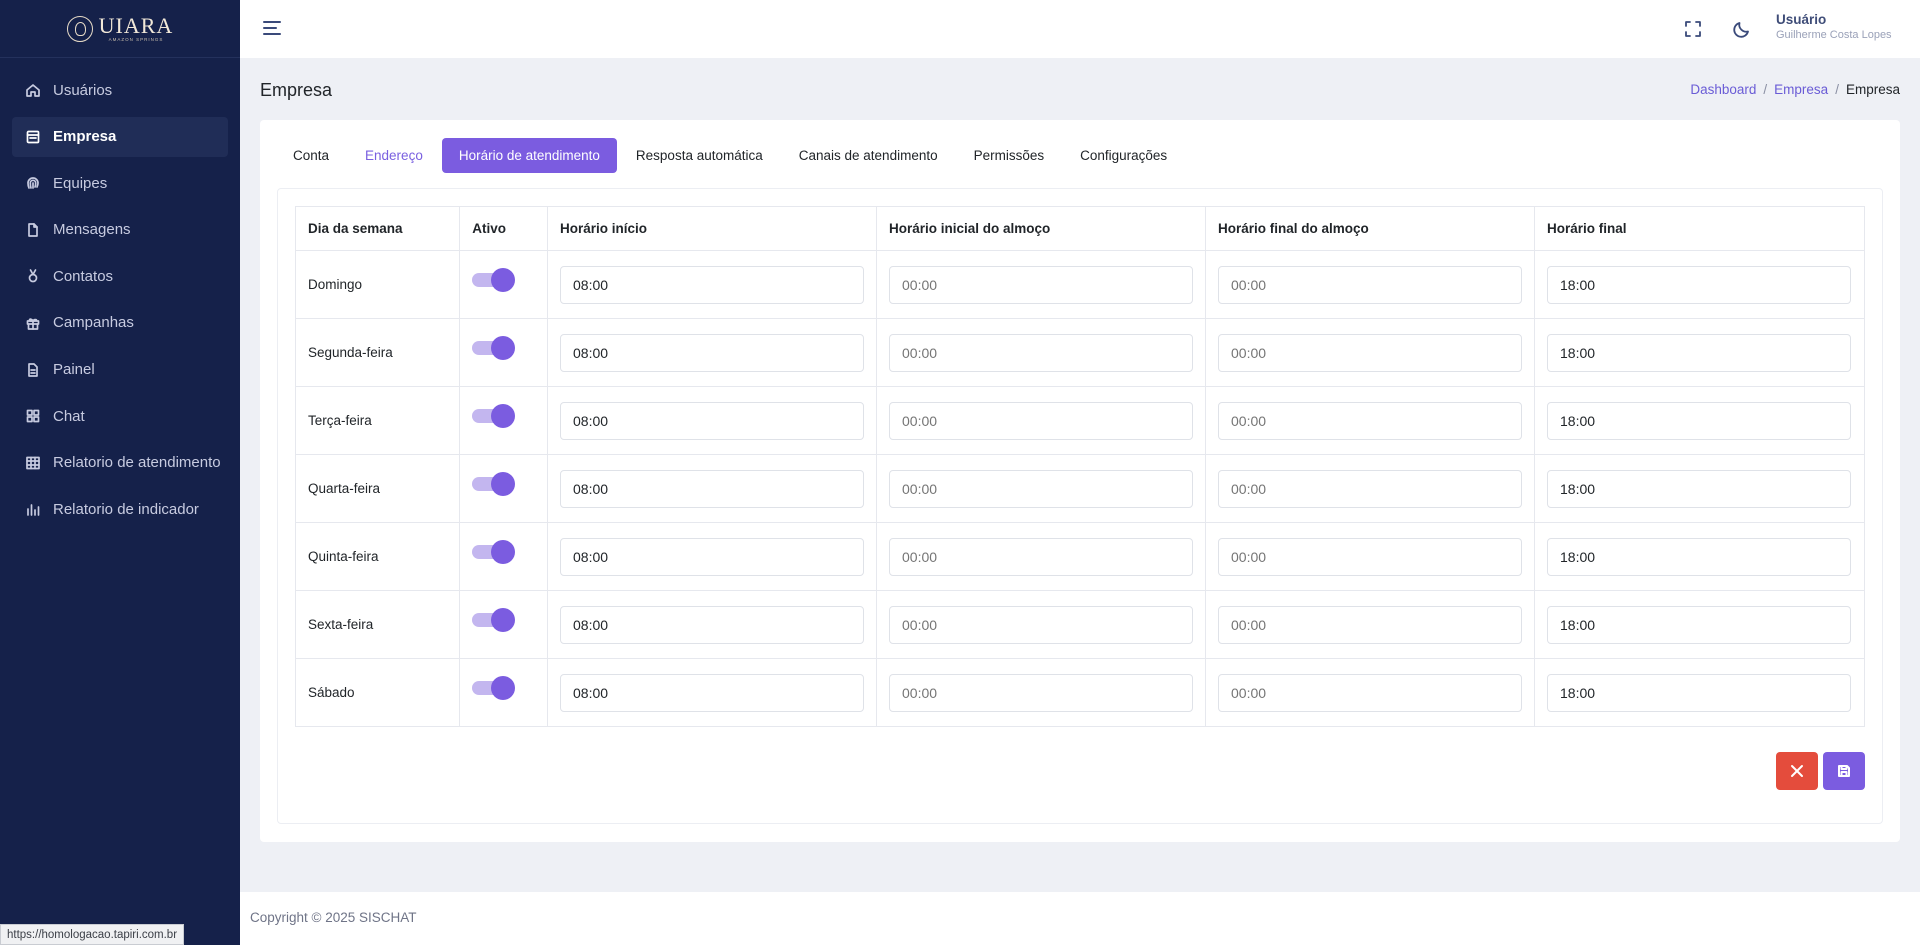  What do you see at coordinates (120, 416) in the screenshot?
I see `sidebar-item-chat: Chat` at bounding box center [120, 416].